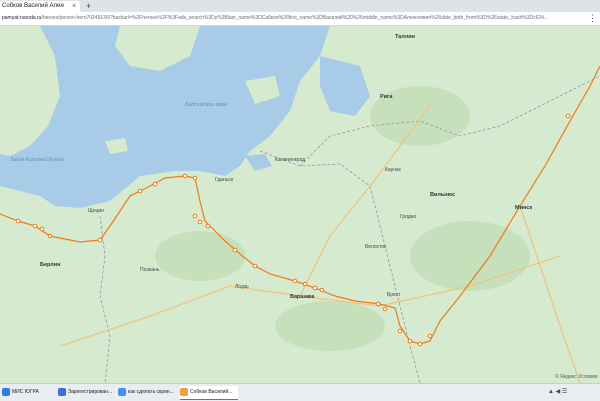 This screenshot has width=600, height=401. I want to click on city-label: Гданьск, so click(224, 180).